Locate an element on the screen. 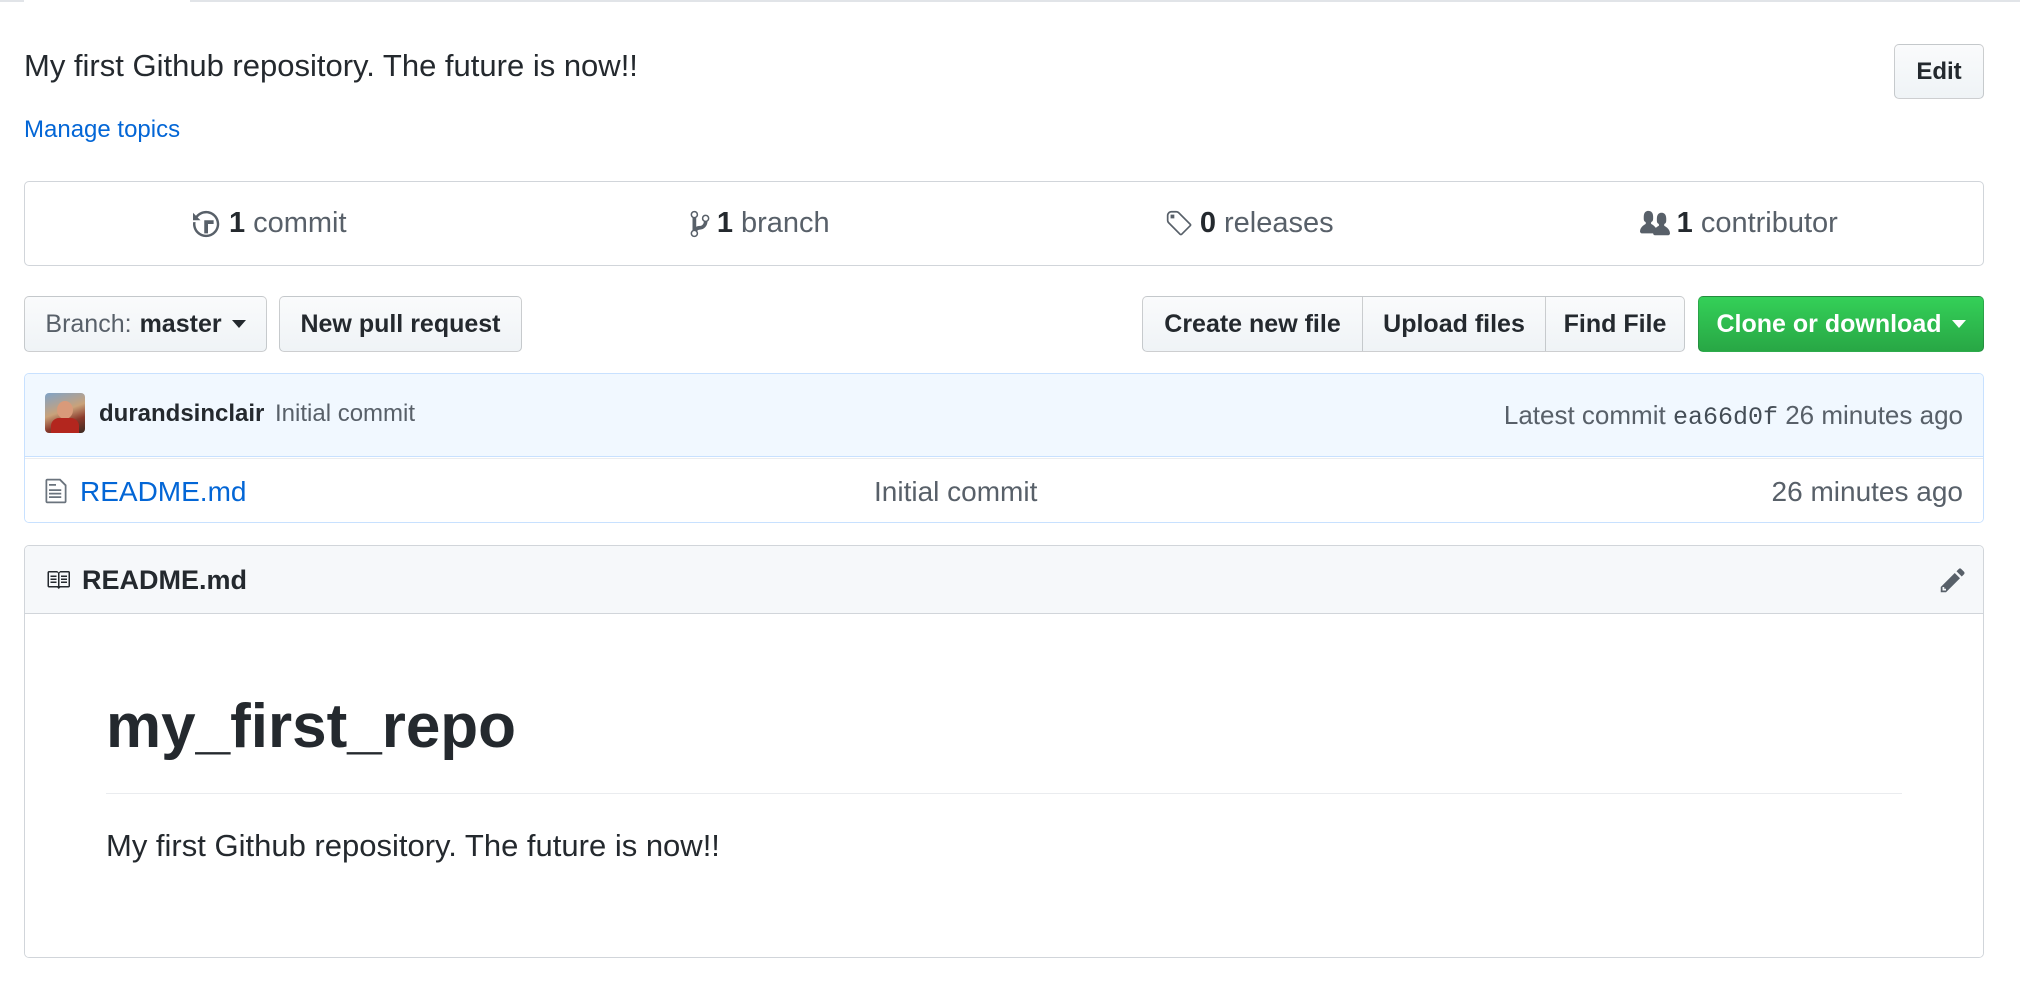 Image resolution: width=2020 pixels, height=988 pixels. stat-releases: 0 releases is located at coordinates (1249, 223).